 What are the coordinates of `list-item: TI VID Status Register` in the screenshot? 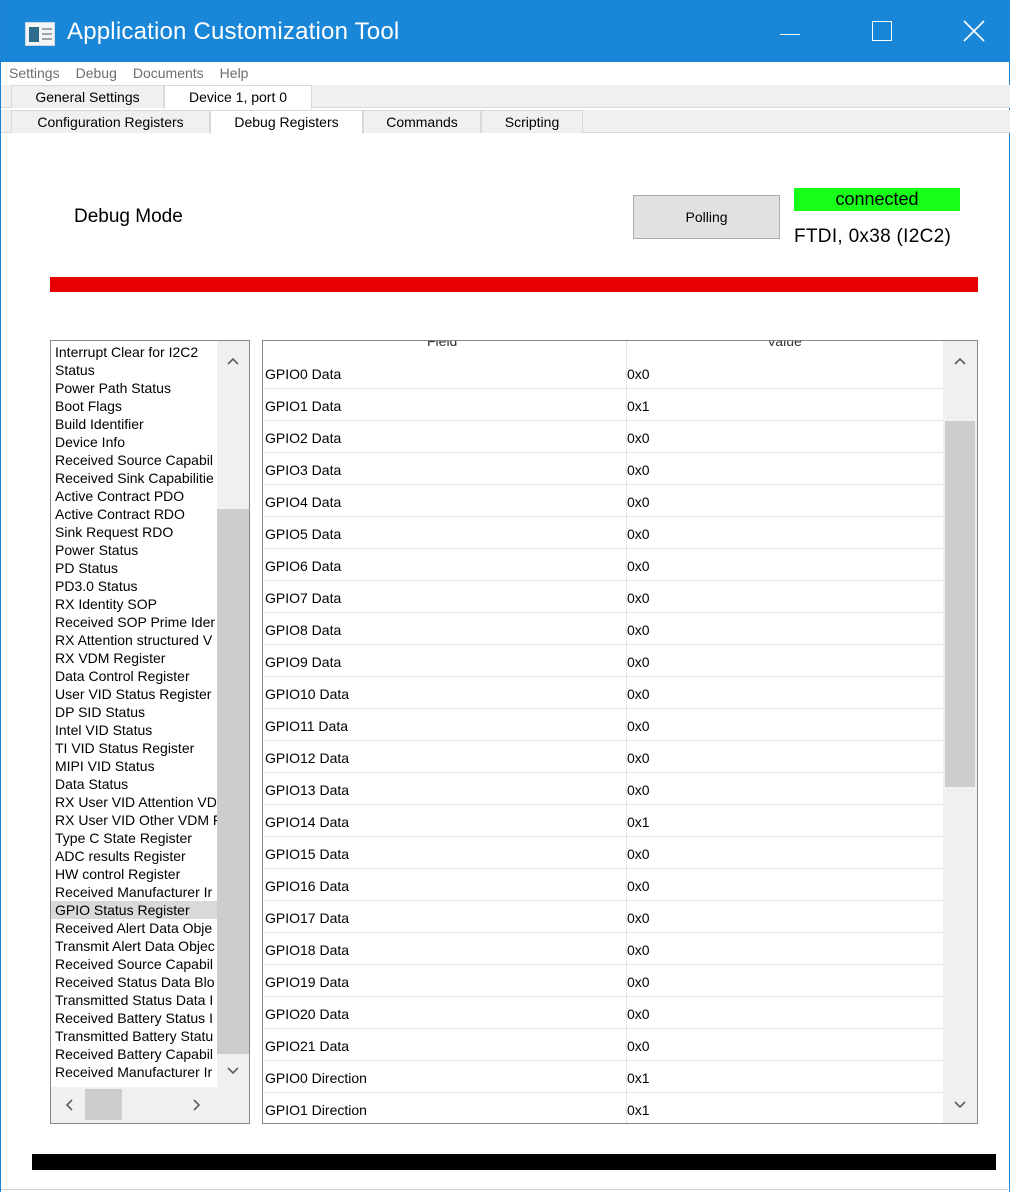 It's located at (134, 748).